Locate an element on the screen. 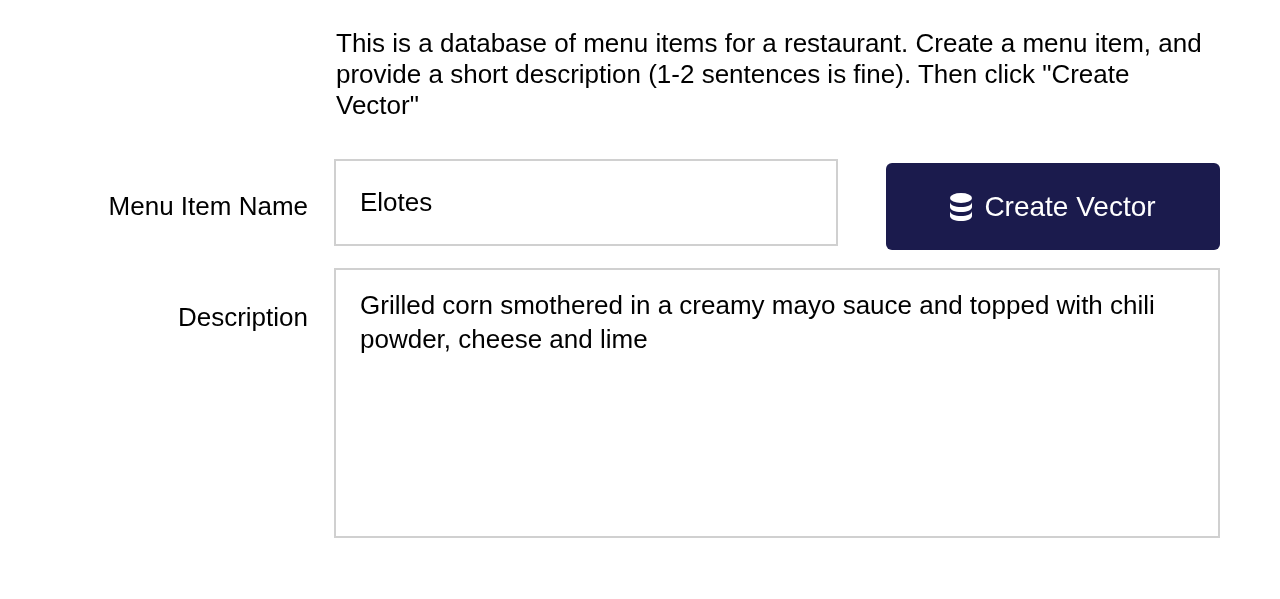 This screenshot has width=1280, height=599. create-vector-button: Create Vector is located at coordinates (1053, 206).